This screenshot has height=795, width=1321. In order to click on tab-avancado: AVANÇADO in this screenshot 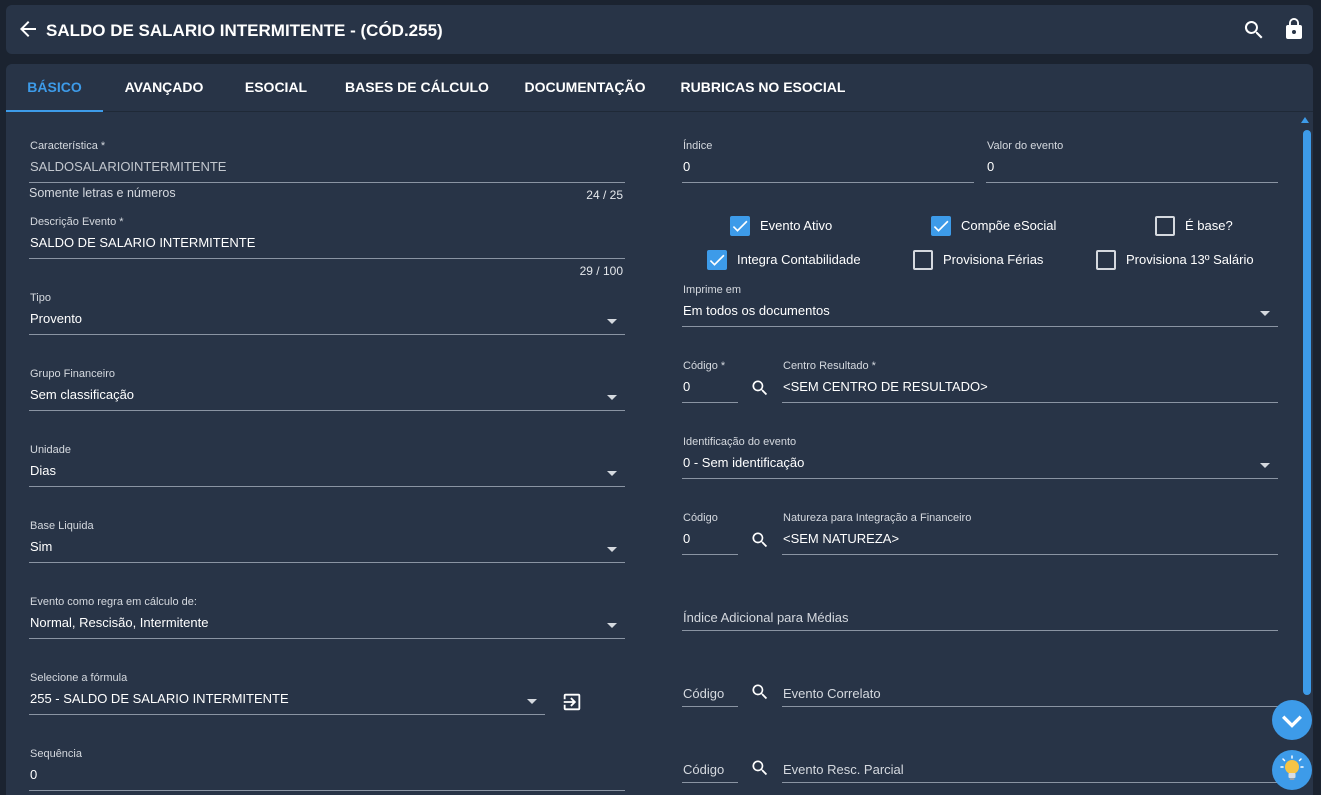, I will do `click(164, 88)`.